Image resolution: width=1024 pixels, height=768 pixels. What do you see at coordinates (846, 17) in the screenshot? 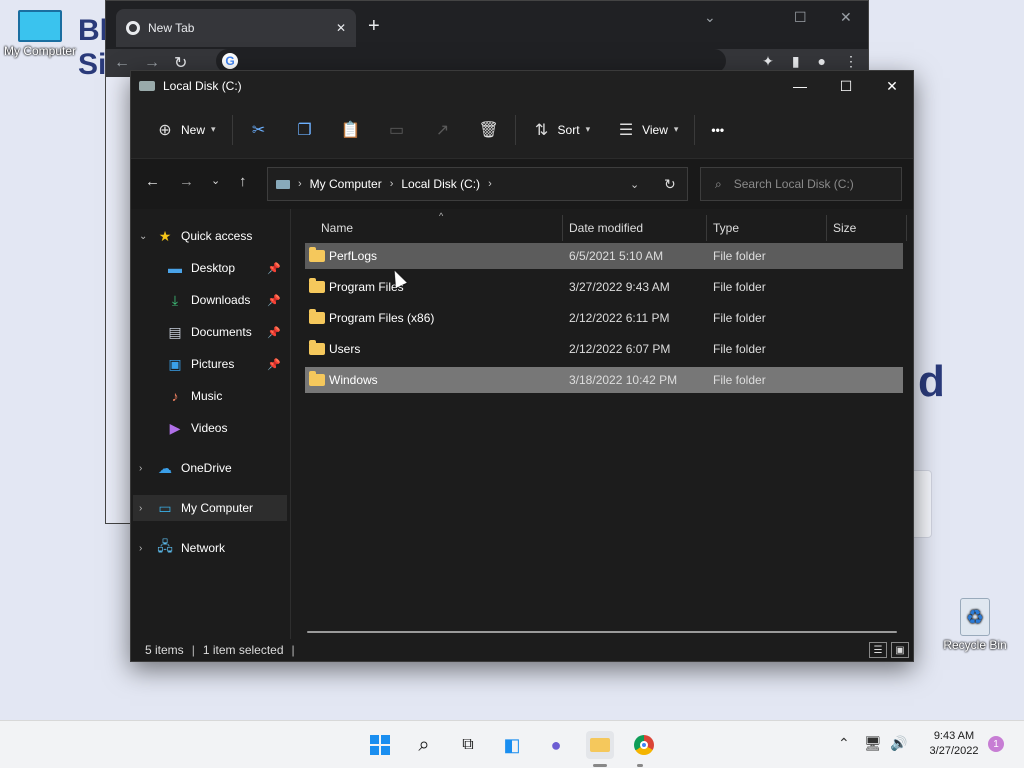
I see `chrome-close-icon: ✕` at bounding box center [846, 17].